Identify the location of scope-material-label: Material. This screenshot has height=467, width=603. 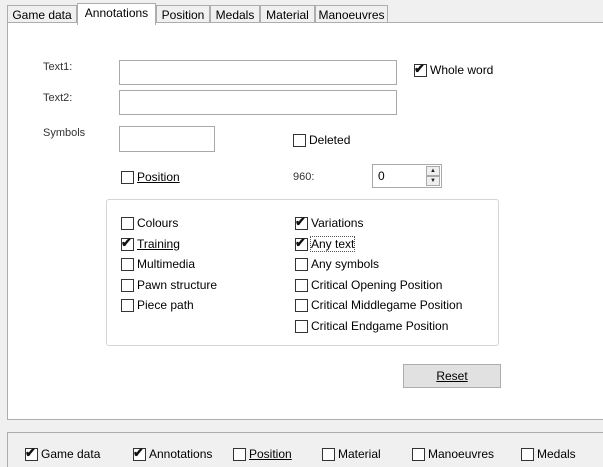
(359, 454).